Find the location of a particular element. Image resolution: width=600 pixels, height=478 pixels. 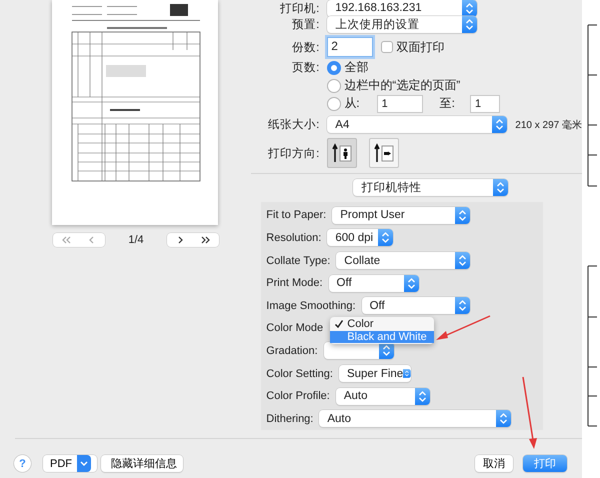

cancel-button: 取消 is located at coordinates (494, 463).